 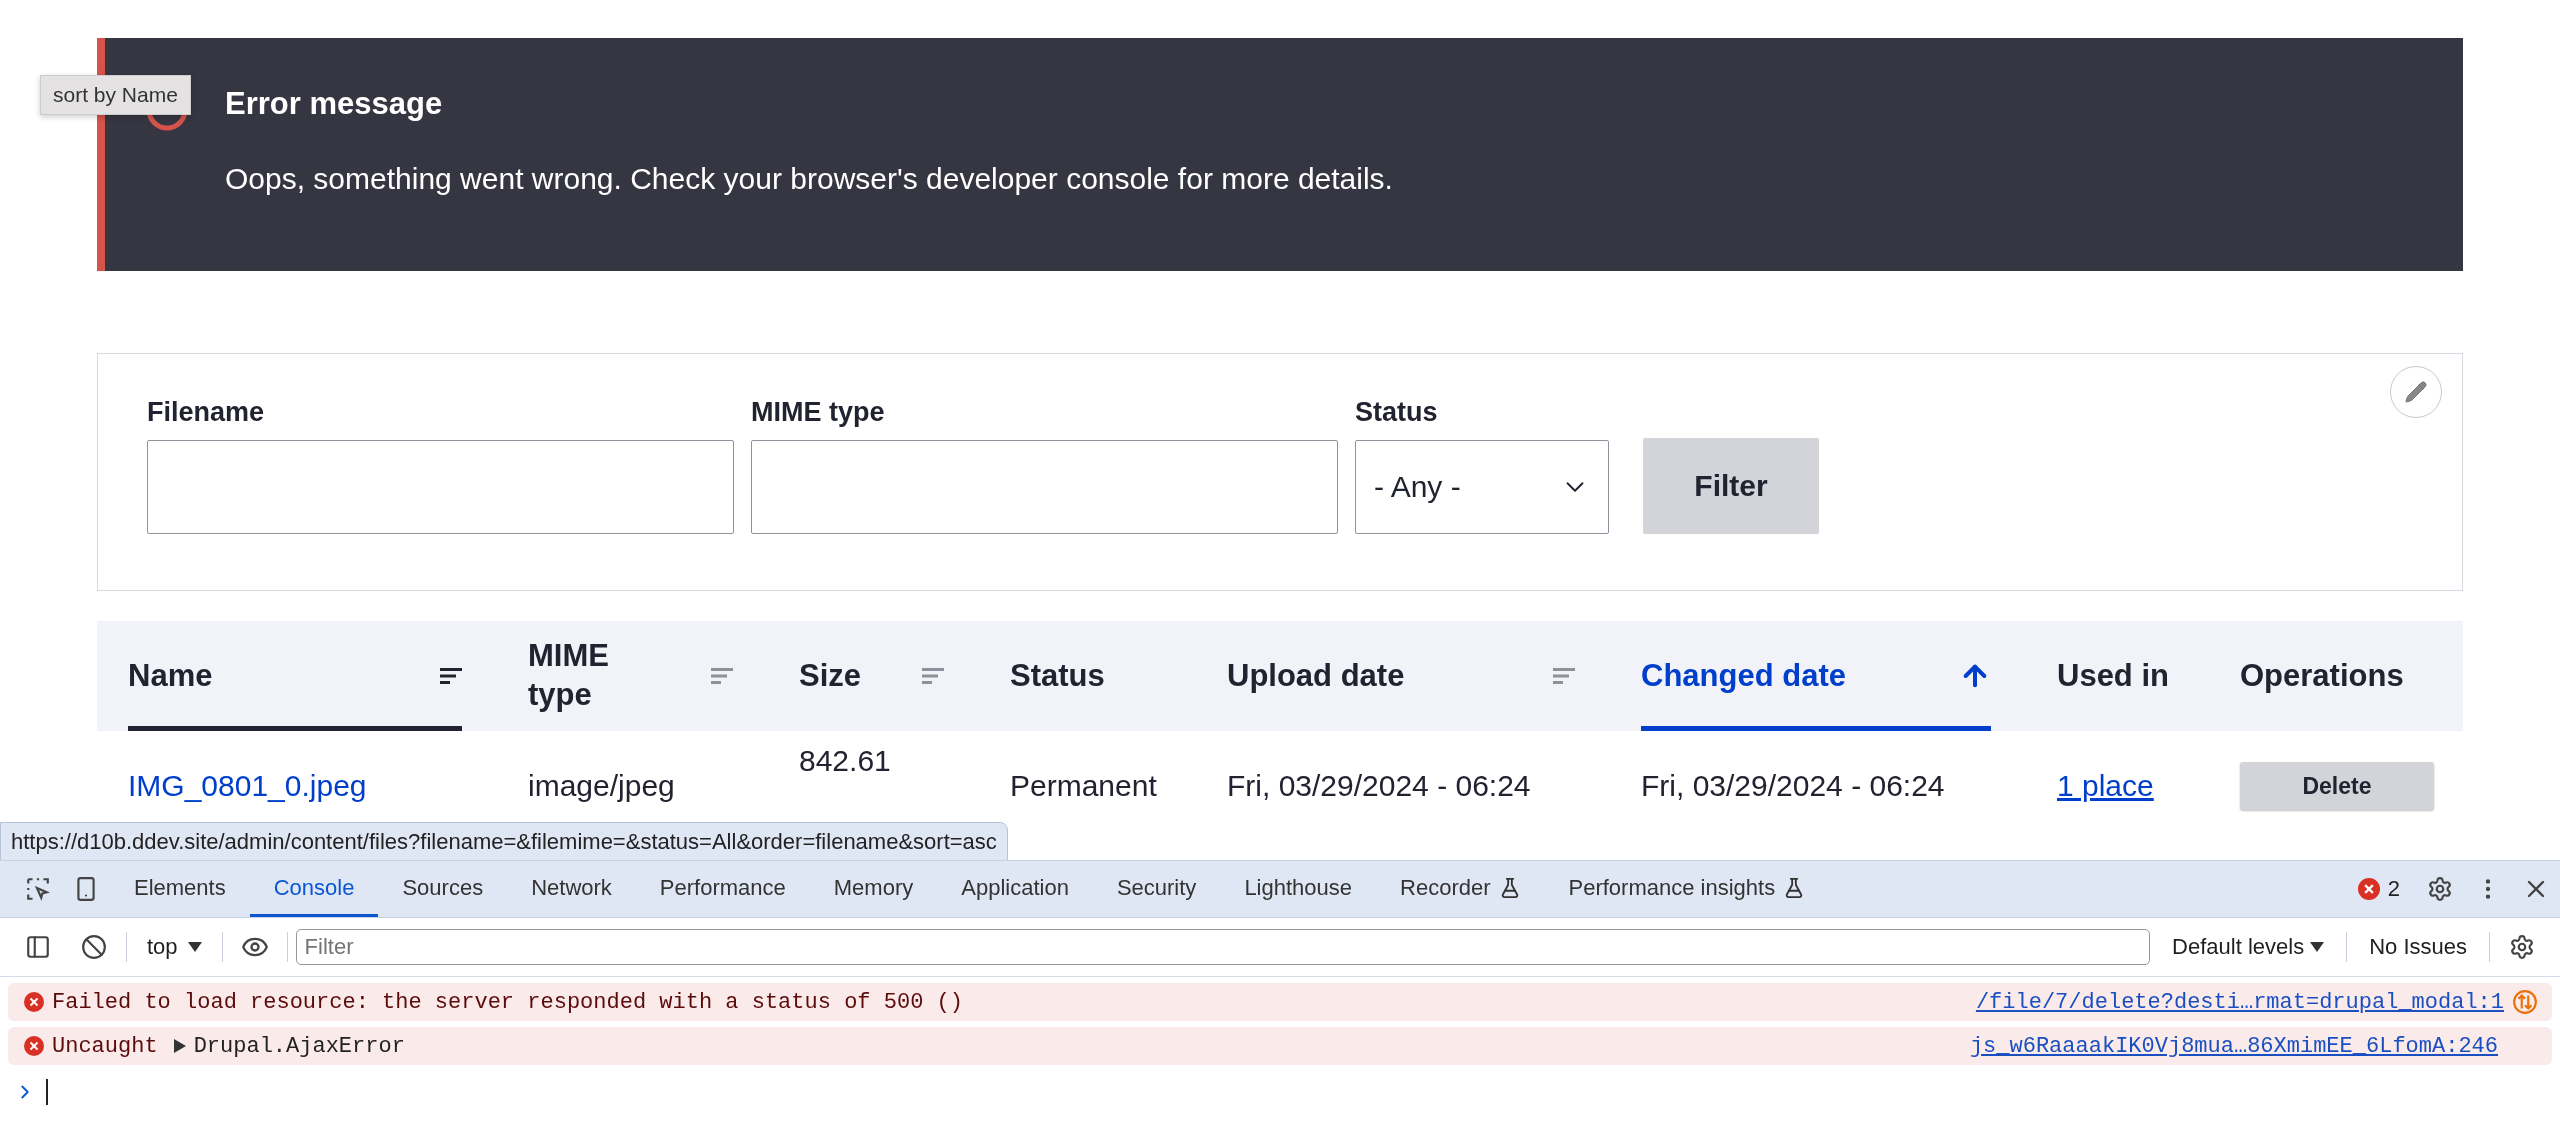 What do you see at coordinates (845, 761) in the screenshot?
I see `table-cell: 842.61` at bounding box center [845, 761].